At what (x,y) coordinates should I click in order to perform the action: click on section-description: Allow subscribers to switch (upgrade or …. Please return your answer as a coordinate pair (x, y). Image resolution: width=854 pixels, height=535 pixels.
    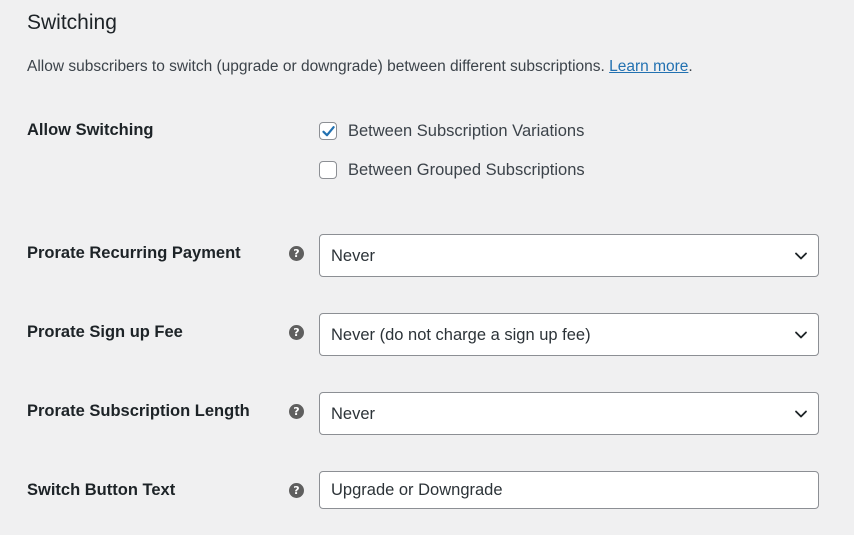
    Looking at the image, I should click on (360, 67).